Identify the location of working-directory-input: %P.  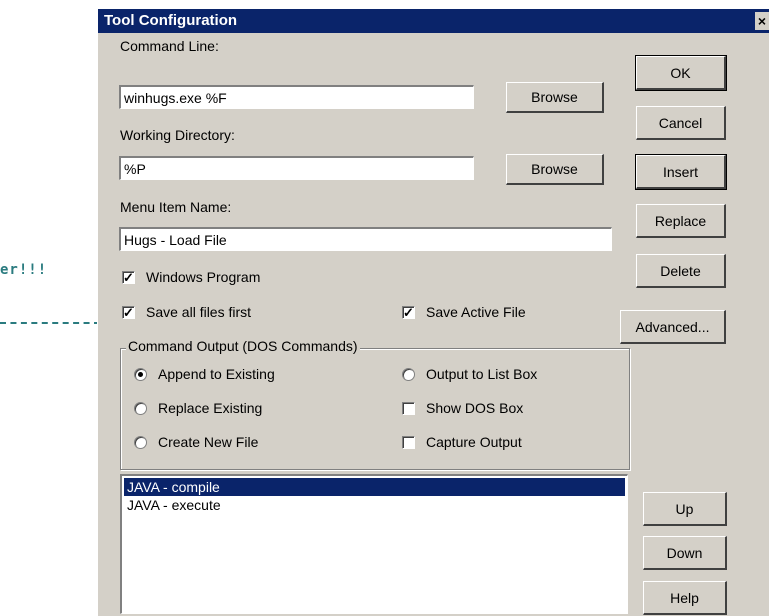
(296, 168).